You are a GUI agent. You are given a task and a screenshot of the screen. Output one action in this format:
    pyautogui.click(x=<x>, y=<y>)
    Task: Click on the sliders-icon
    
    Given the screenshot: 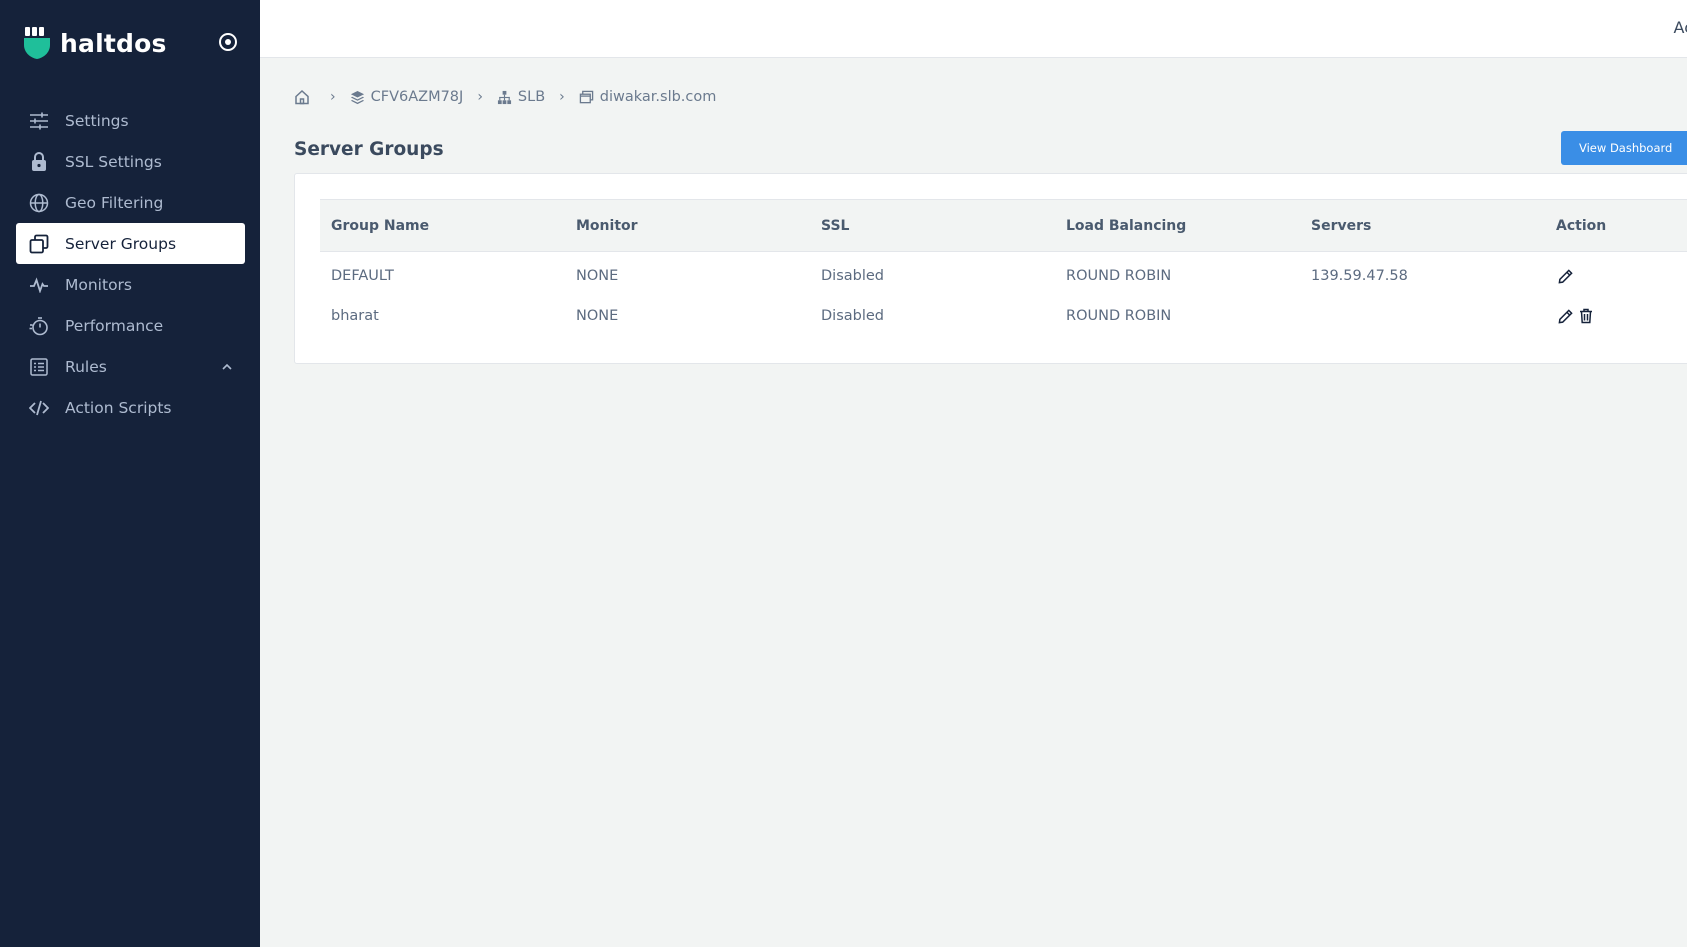 What is the action you would take?
    pyautogui.click(x=39, y=121)
    